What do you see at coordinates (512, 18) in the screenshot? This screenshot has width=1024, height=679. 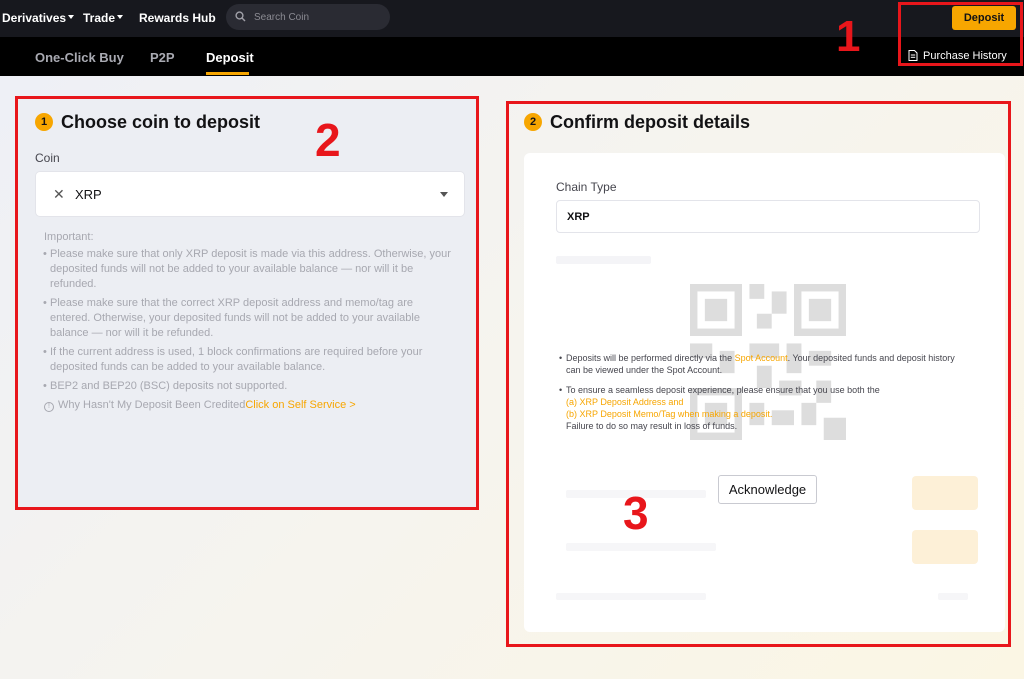 I see `top-nav-bar: Derivatives Trade Rewards Hub Deposit` at bounding box center [512, 18].